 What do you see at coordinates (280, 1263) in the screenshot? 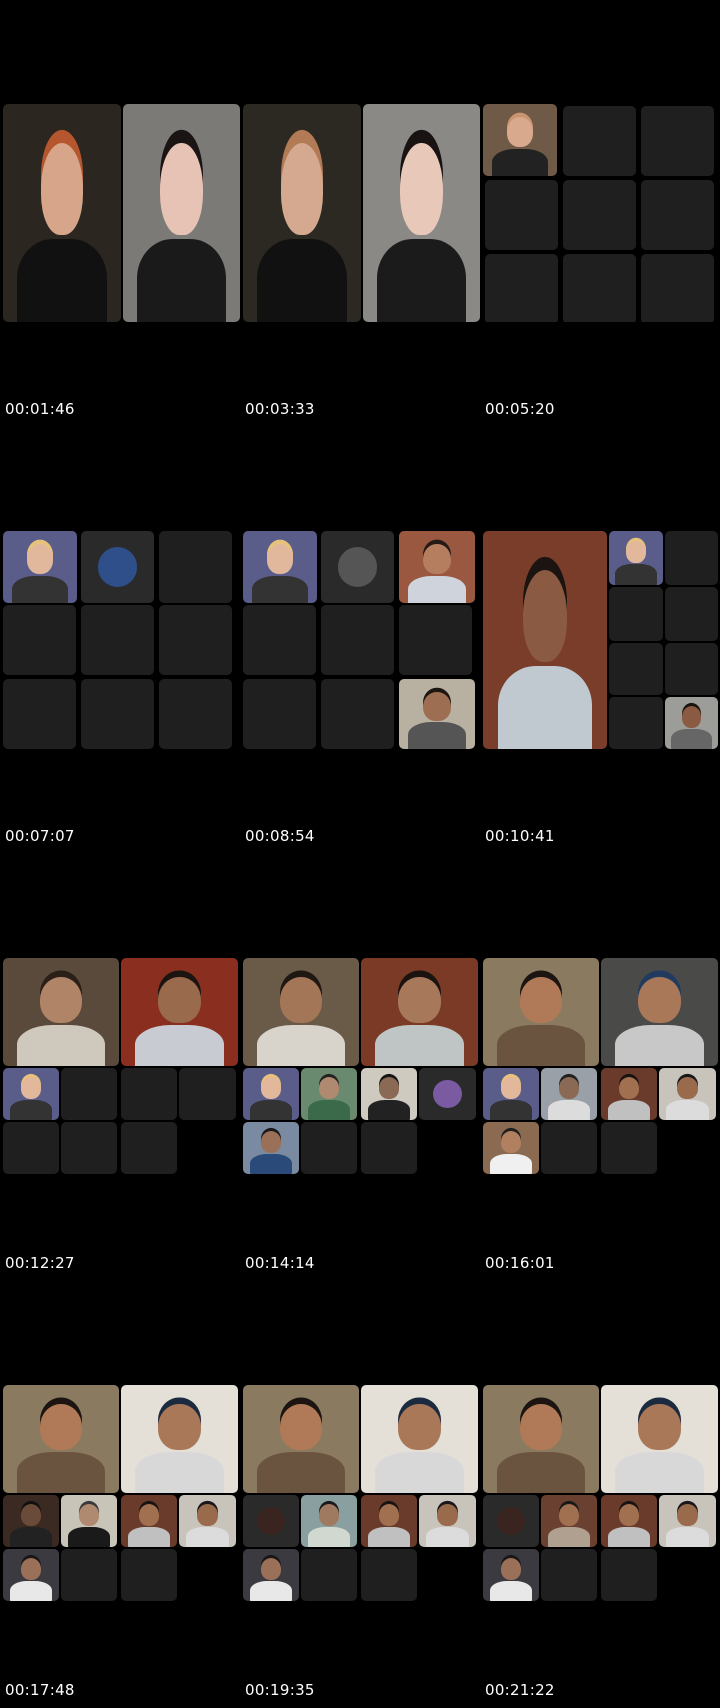
I see `timestamp-label: 00:14:14` at bounding box center [280, 1263].